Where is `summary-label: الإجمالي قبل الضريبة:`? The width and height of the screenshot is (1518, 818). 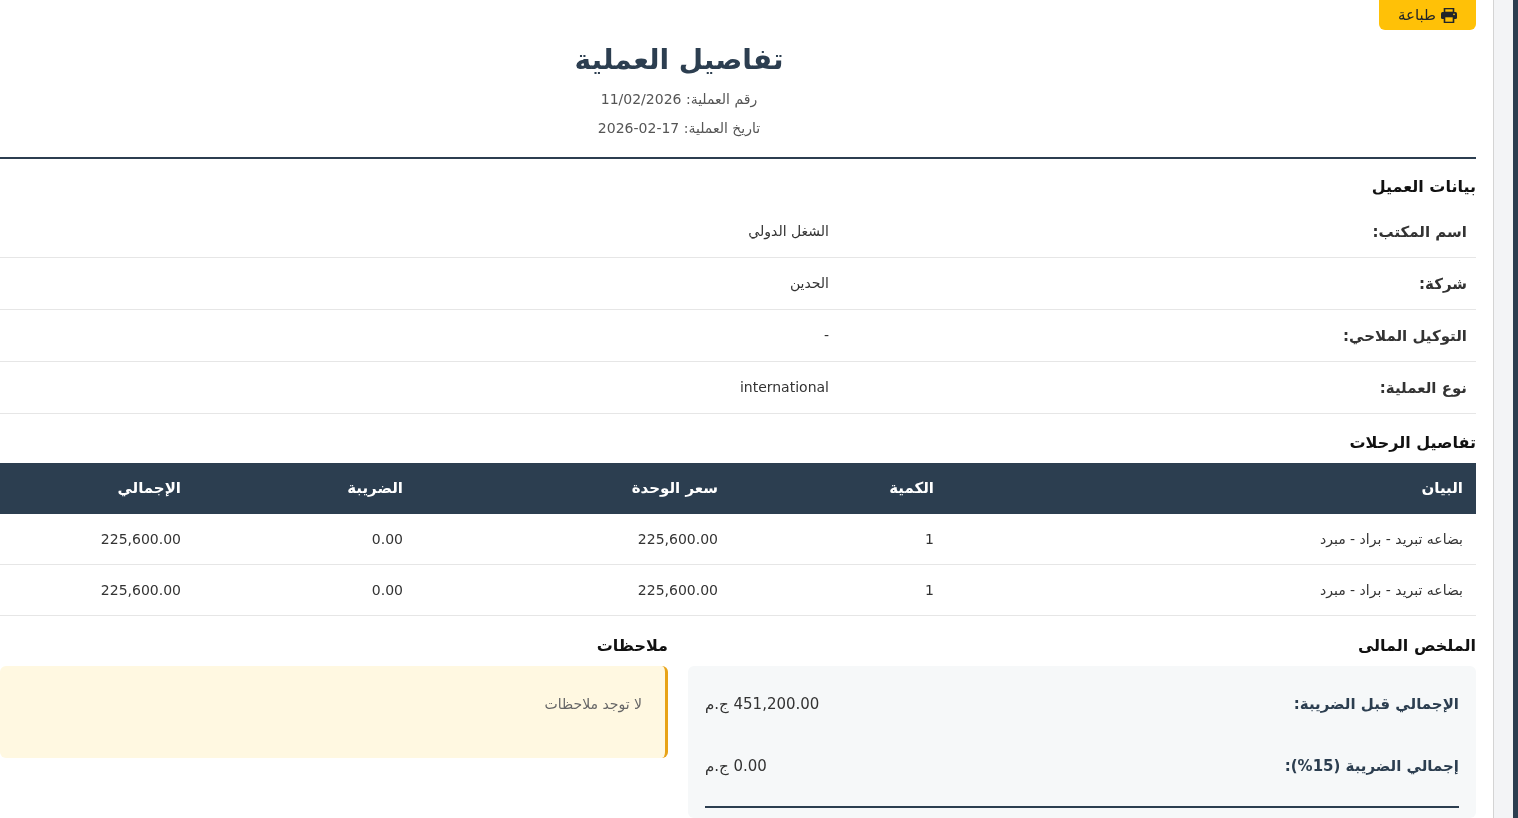 summary-label: الإجمالي قبل الضريبة: is located at coordinates (1376, 704).